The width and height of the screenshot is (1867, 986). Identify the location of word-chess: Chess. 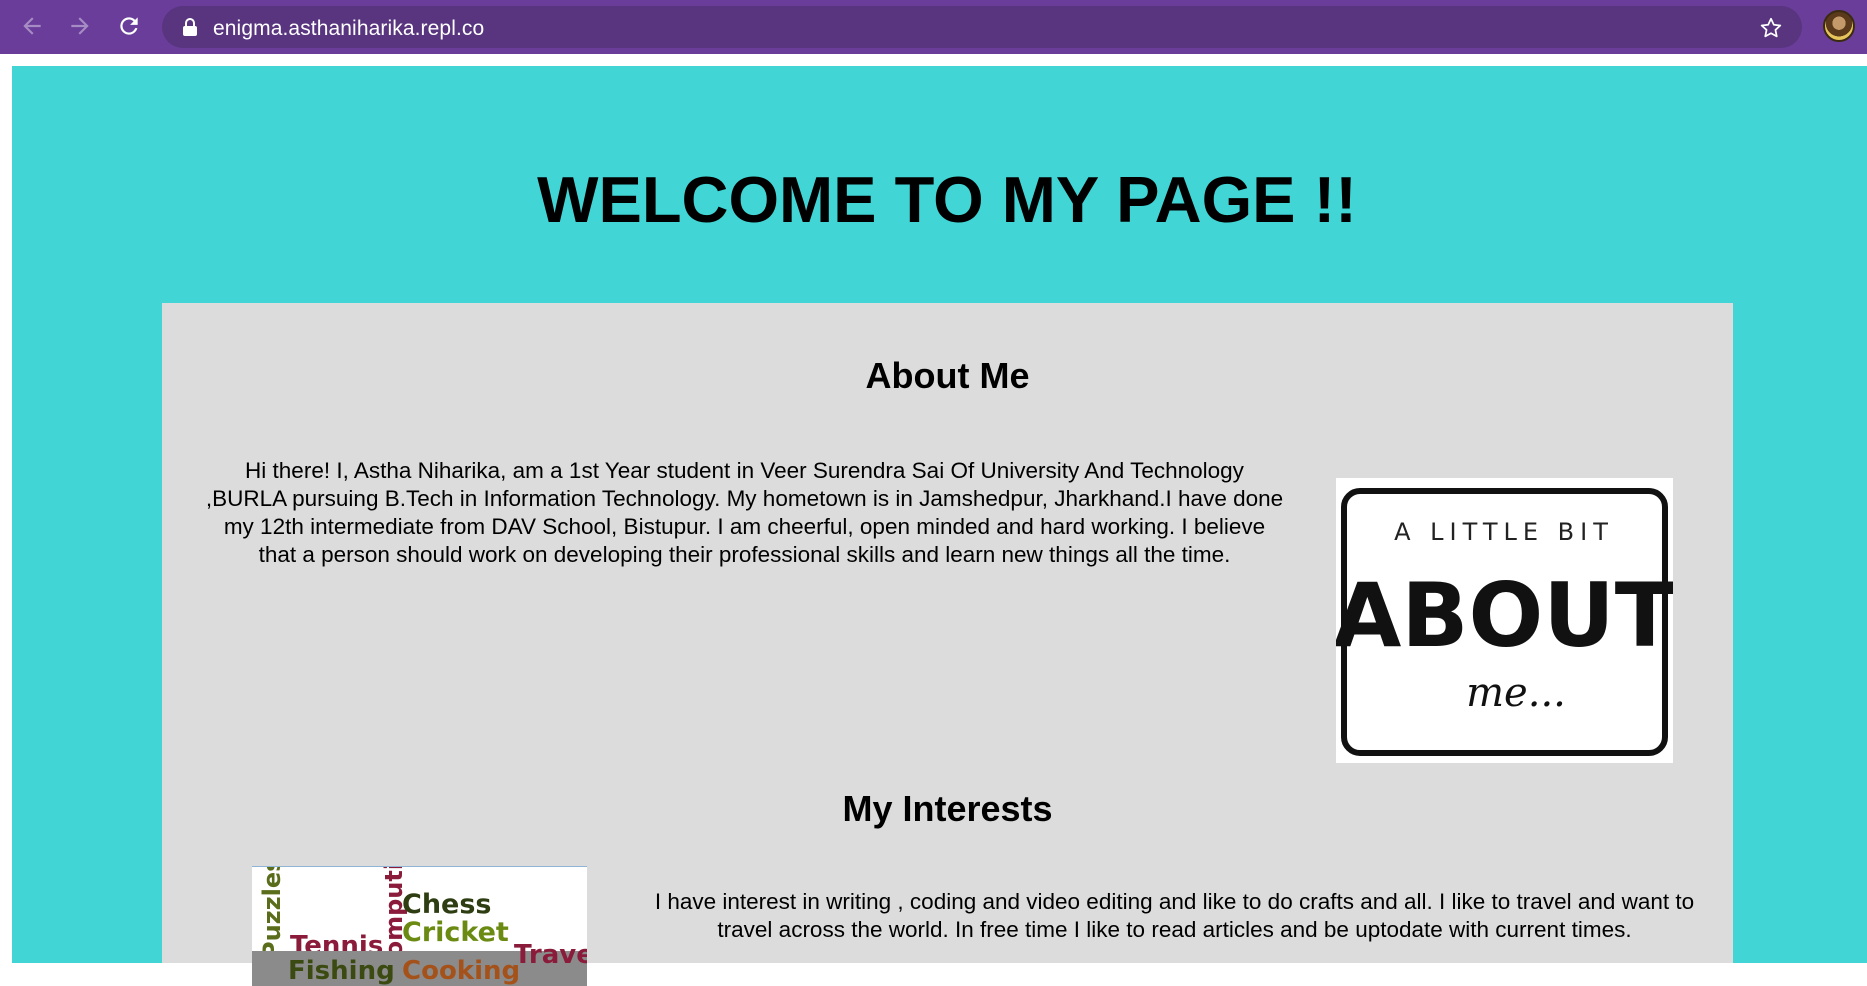
(447, 904).